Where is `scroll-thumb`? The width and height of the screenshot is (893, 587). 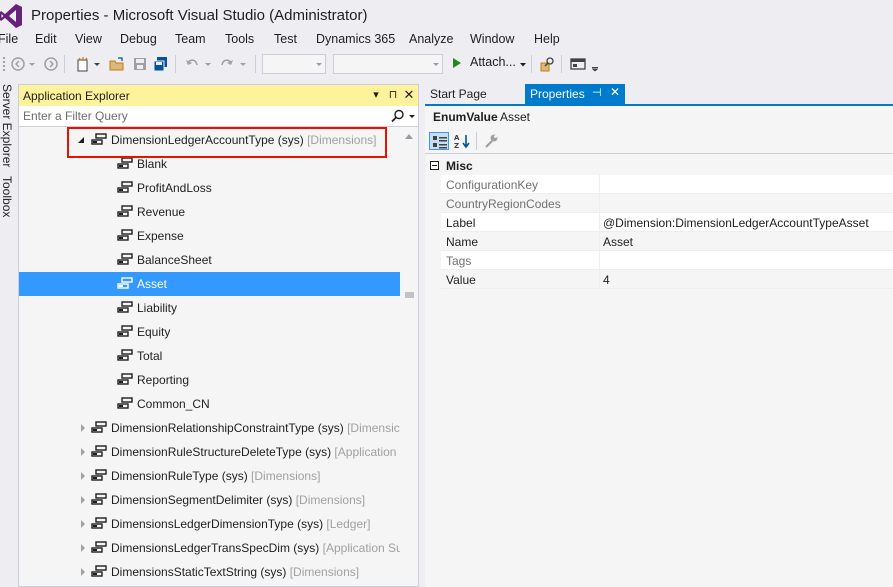
scroll-thumb is located at coordinates (409, 295).